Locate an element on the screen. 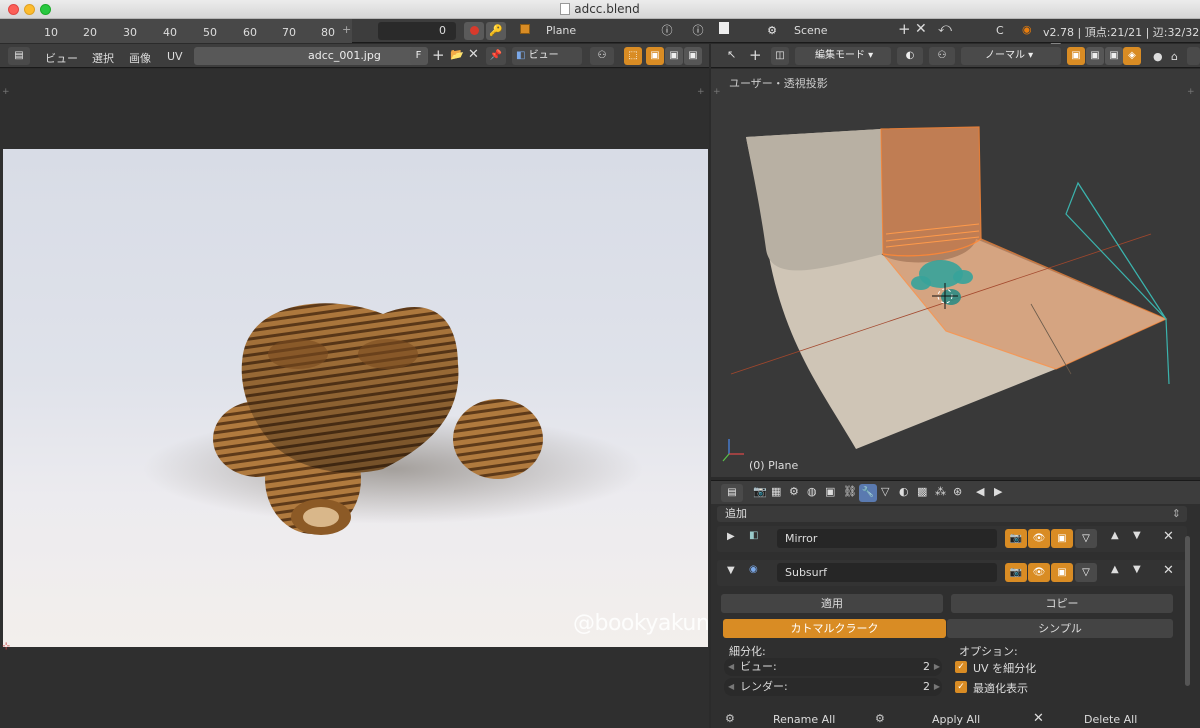  unlink-image-button: ✕ is located at coordinates (473, 54).